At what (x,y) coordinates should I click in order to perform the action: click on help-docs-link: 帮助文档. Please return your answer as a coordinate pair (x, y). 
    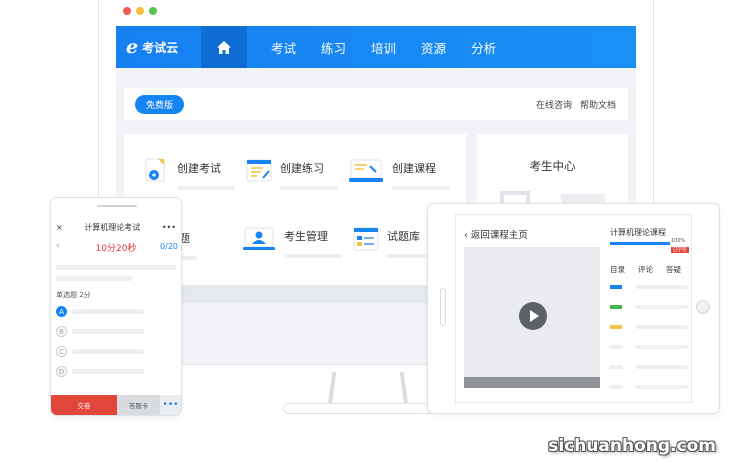
    Looking at the image, I should click on (598, 104).